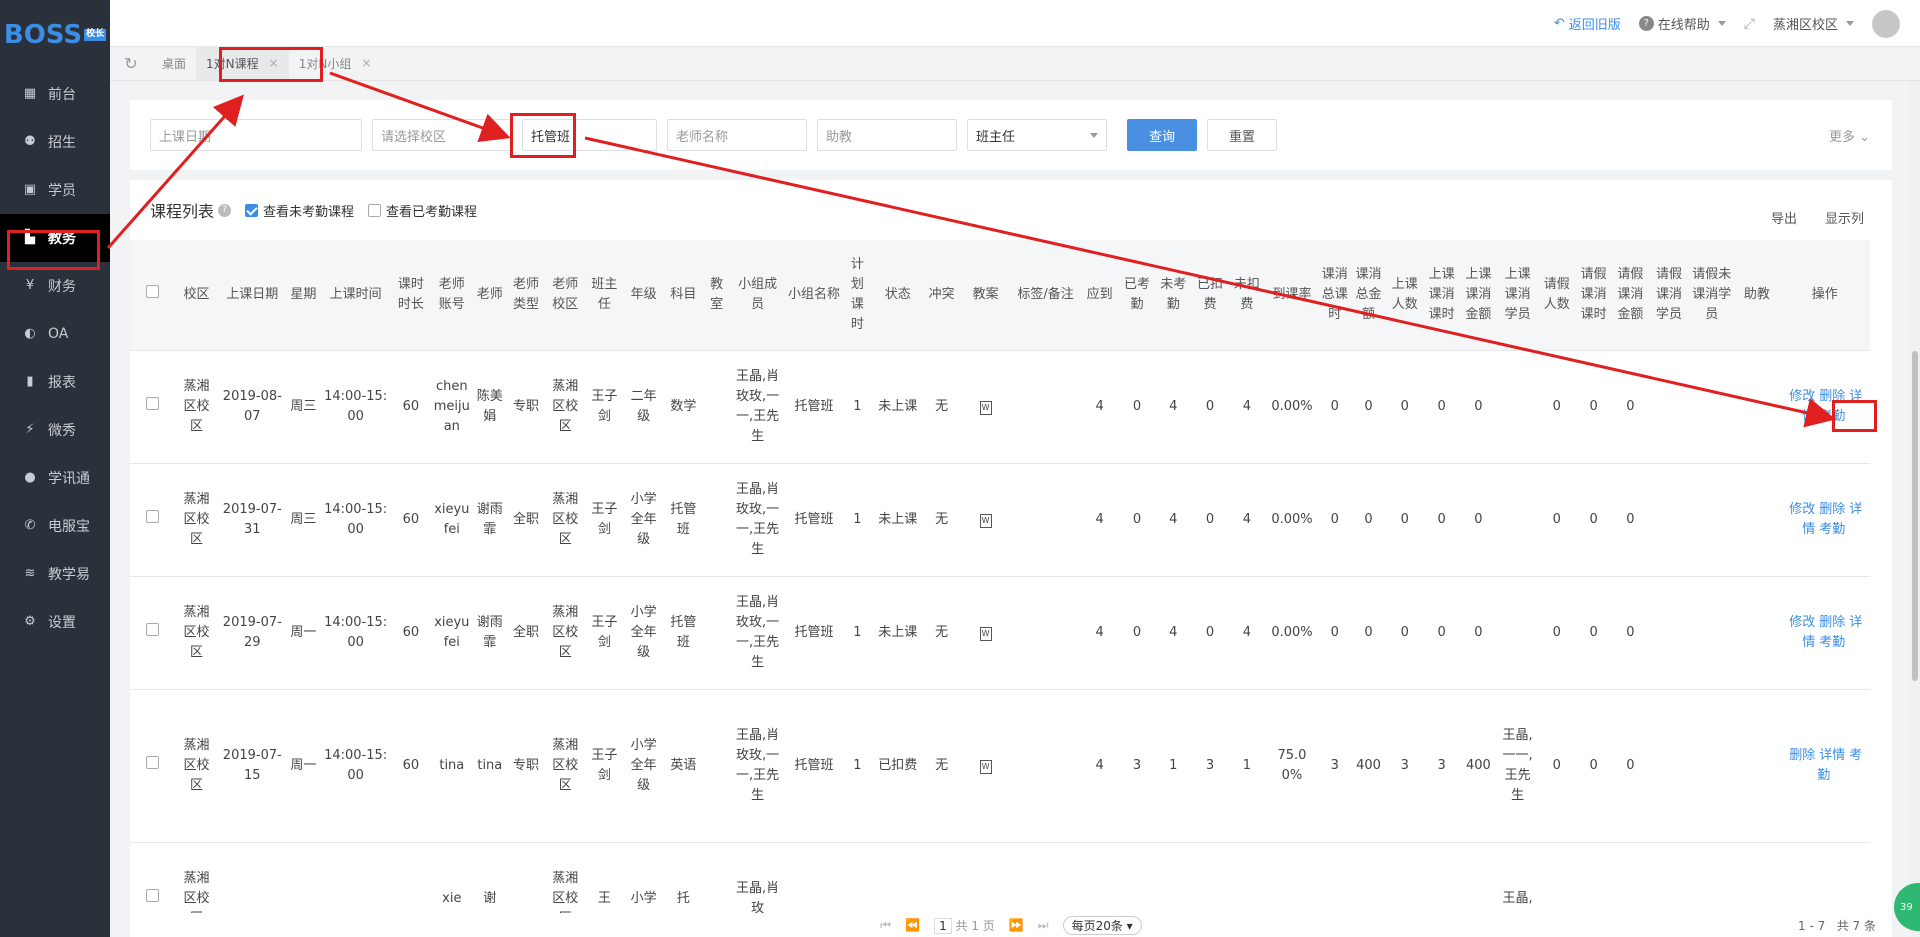 The width and height of the screenshot is (1920, 937). What do you see at coordinates (912, 925) in the screenshot?
I see `prev-page-icon: ⏪` at bounding box center [912, 925].